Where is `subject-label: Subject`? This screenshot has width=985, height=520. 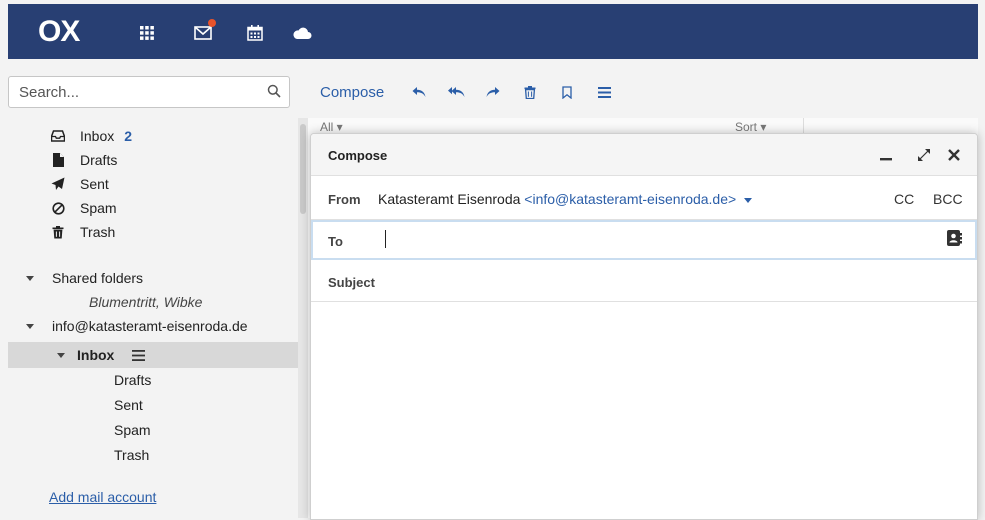 subject-label: Subject is located at coordinates (351, 282).